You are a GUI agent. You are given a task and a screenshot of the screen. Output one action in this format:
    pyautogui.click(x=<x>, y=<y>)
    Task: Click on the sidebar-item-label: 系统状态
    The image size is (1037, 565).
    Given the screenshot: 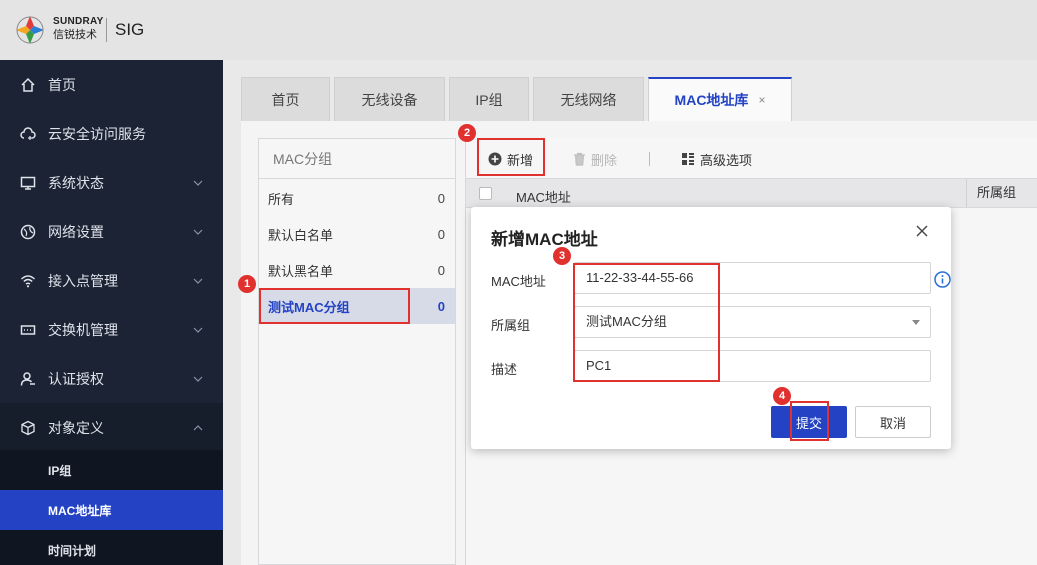 What is the action you would take?
    pyautogui.click(x=76, y=182)
    